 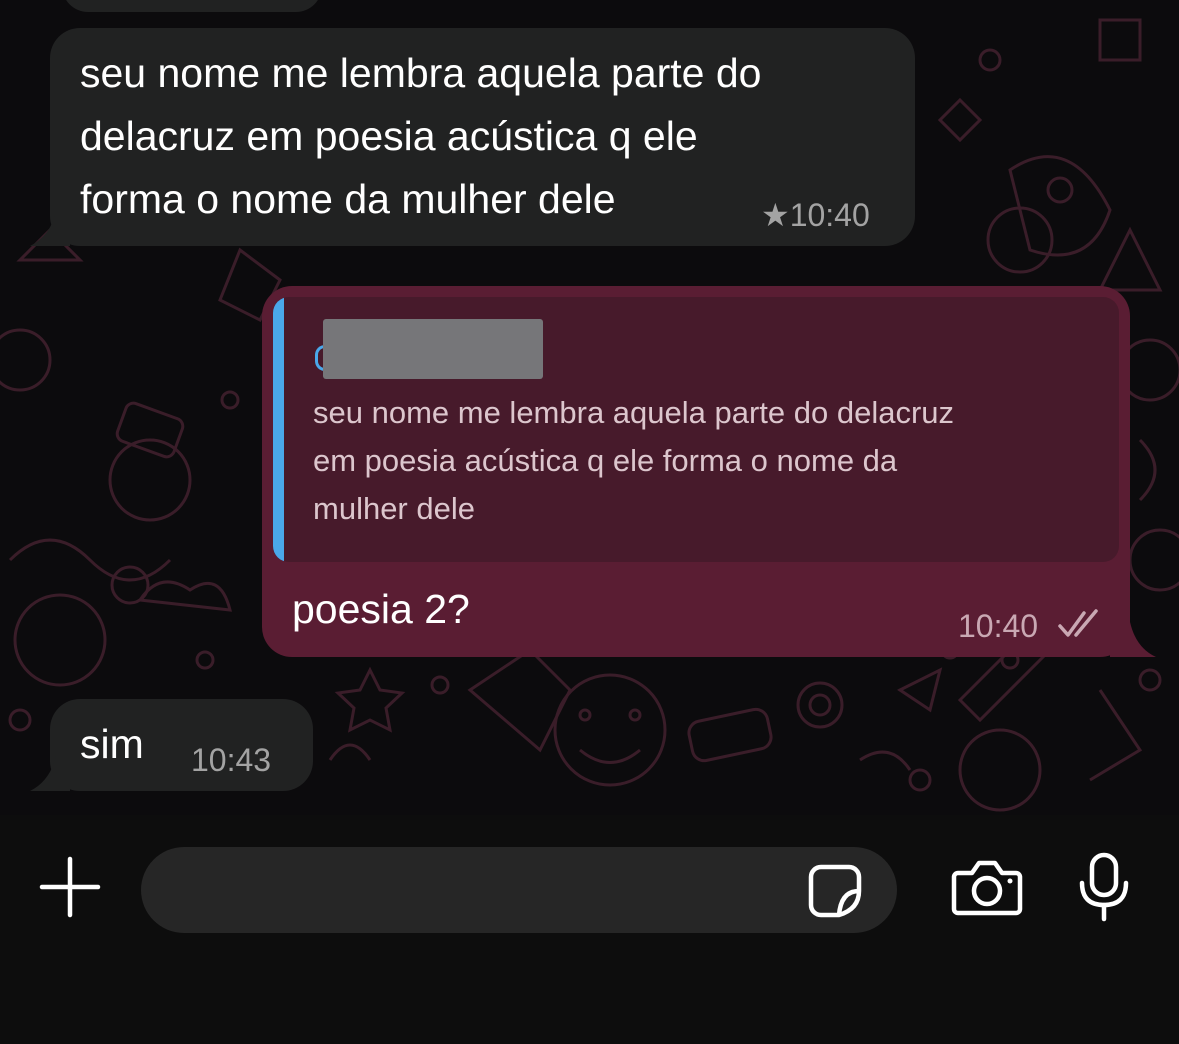 I want to click on incoming-message: sim 10:43, so click(x=181, y=745).